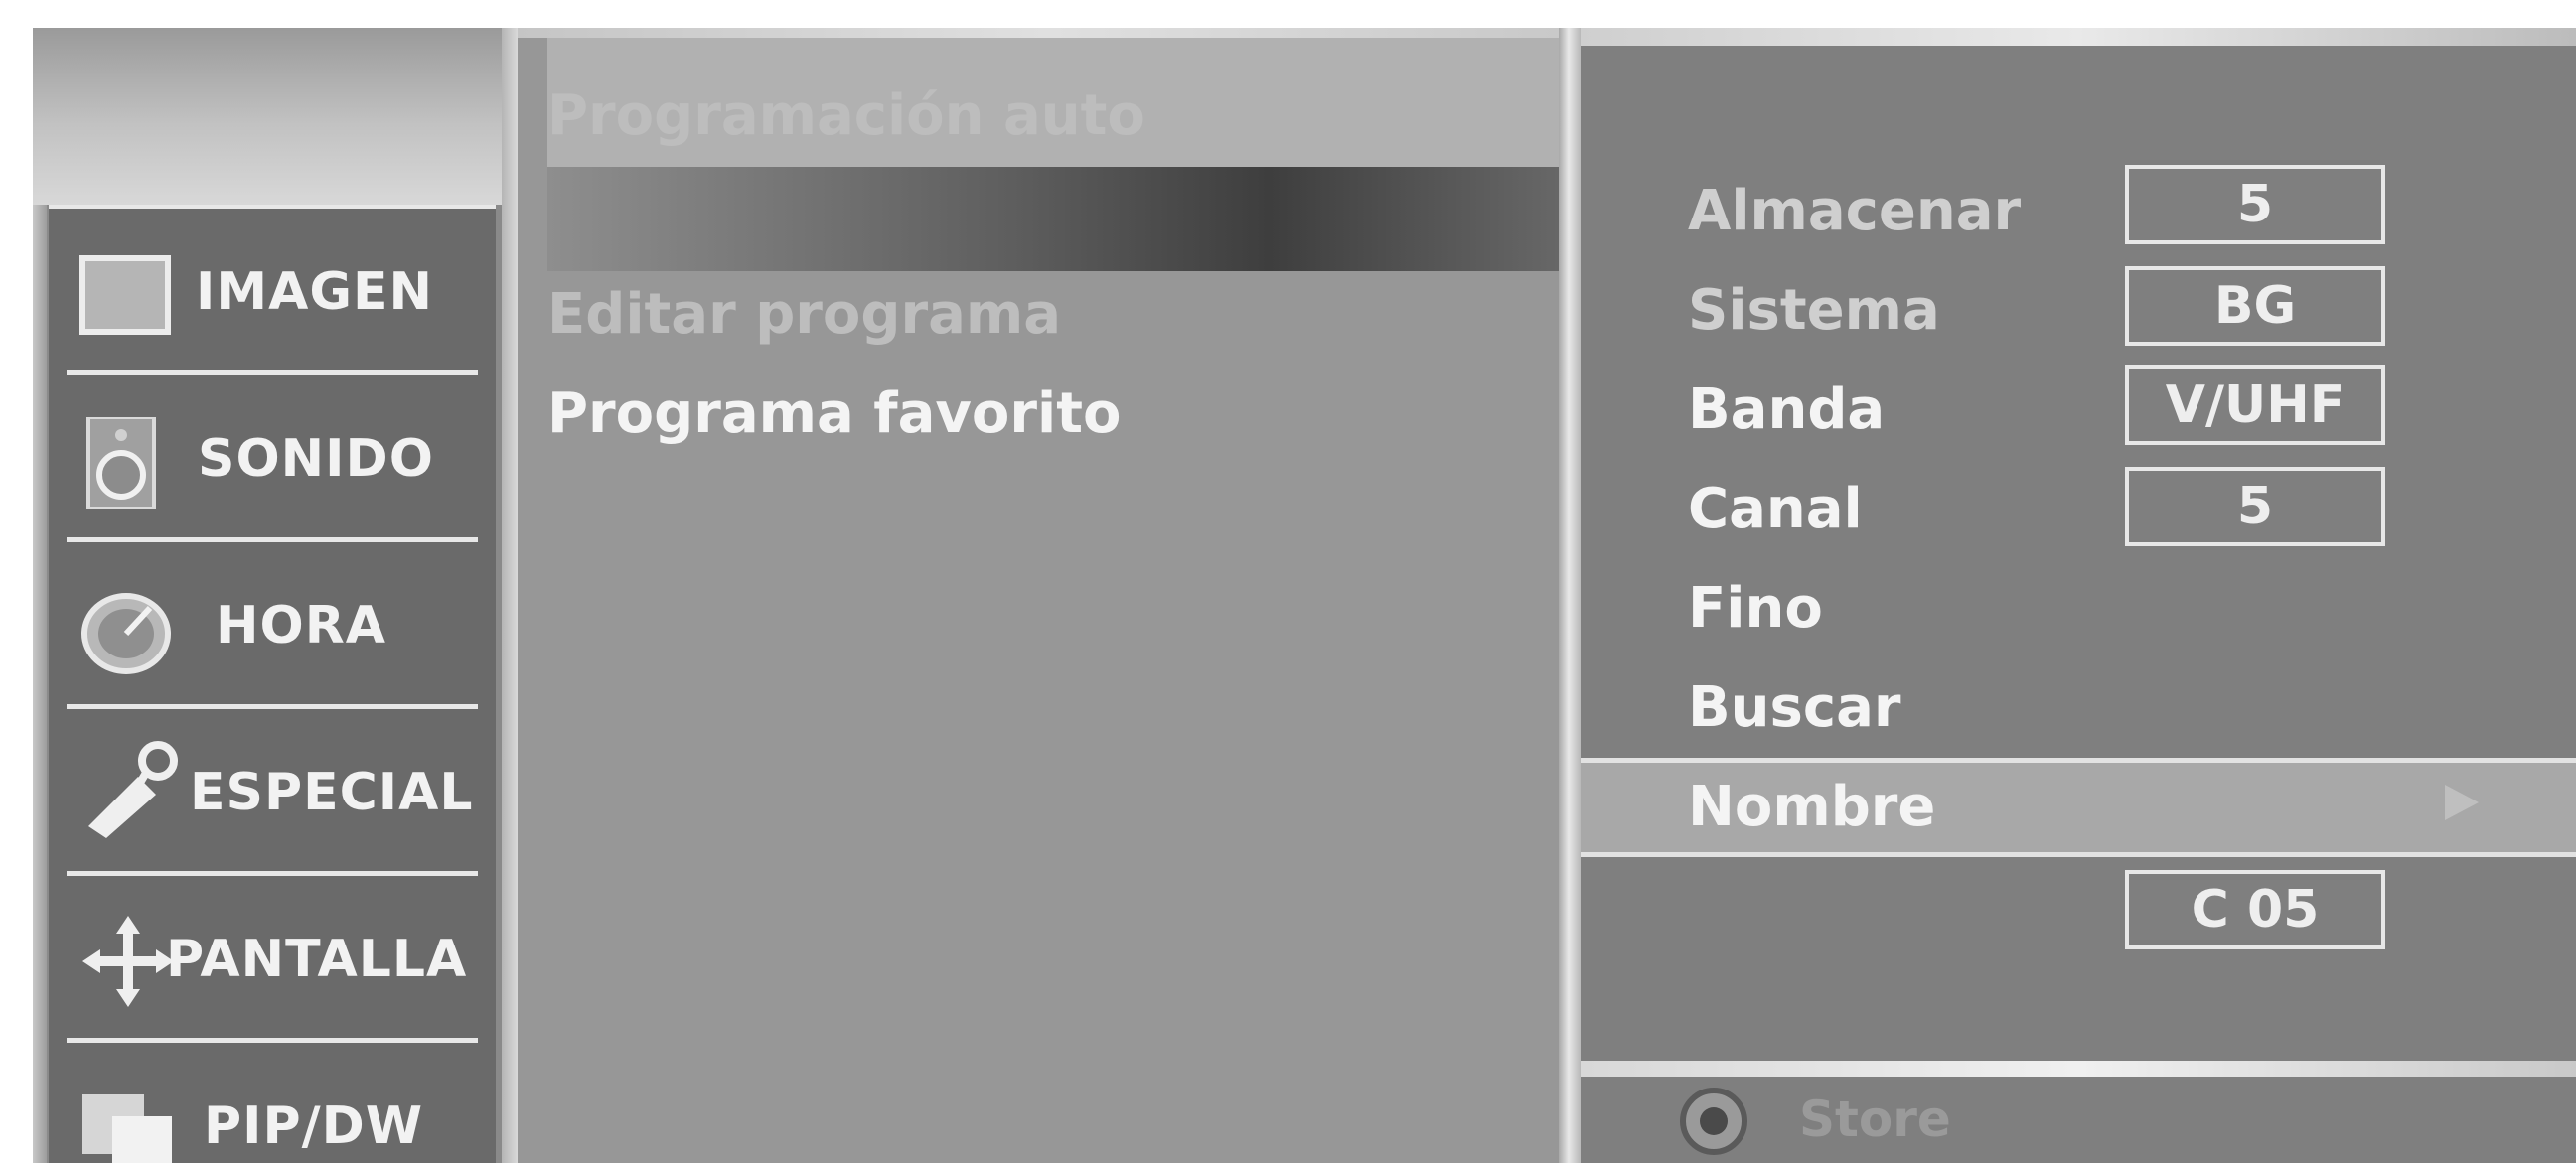  What do you see at coordinates (2255, 306) in the screenshot?
I see `setting-value-sistema: BG` at bounding box center [2255, 306].